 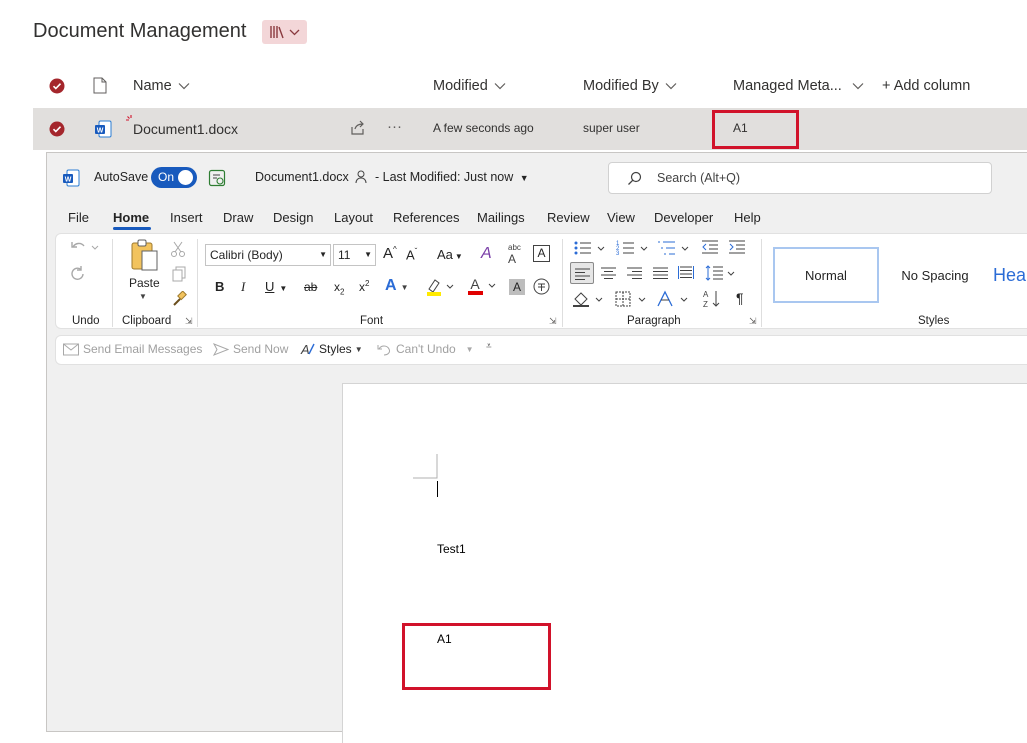 What do you see at coordinates (364, 286) in the screenshot?
I see `superscript-button: x2` at bounding box center [364, 286].